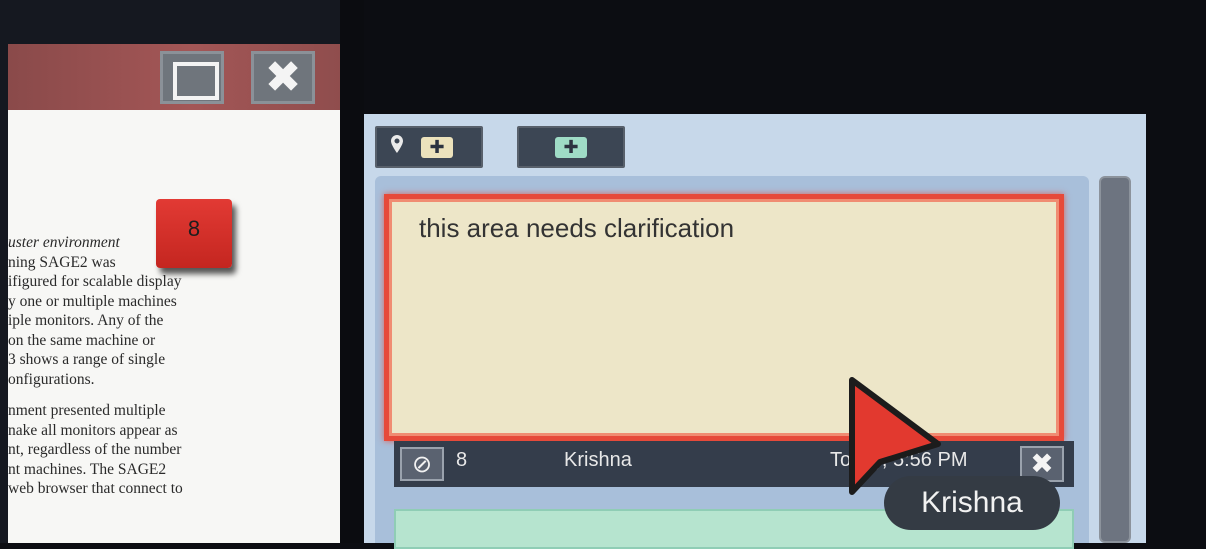 The height and width of the screenshot is (549, 1206). What do you see at coordinates (87, 469) in the screenshot?
I see `pdf-text-line: nt machines. The SAGE2` at bounding box center [87, 469].